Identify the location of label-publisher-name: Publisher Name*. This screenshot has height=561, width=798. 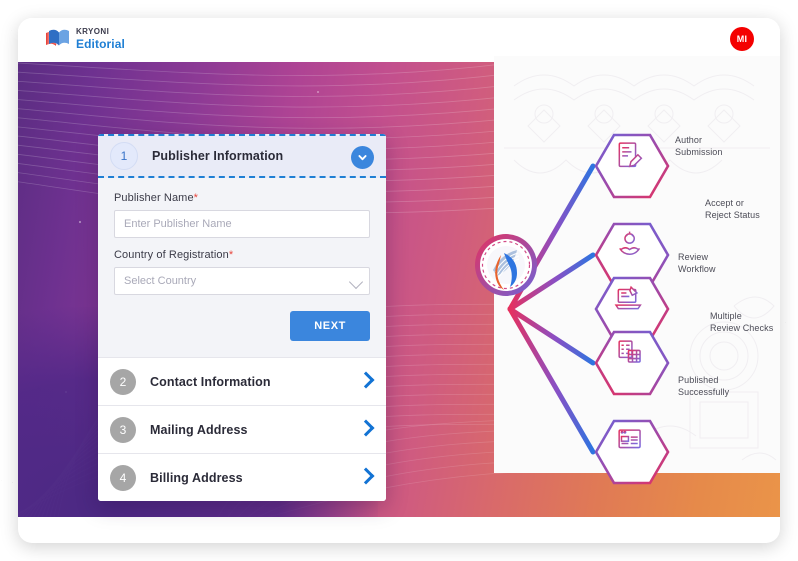
(242, 198).